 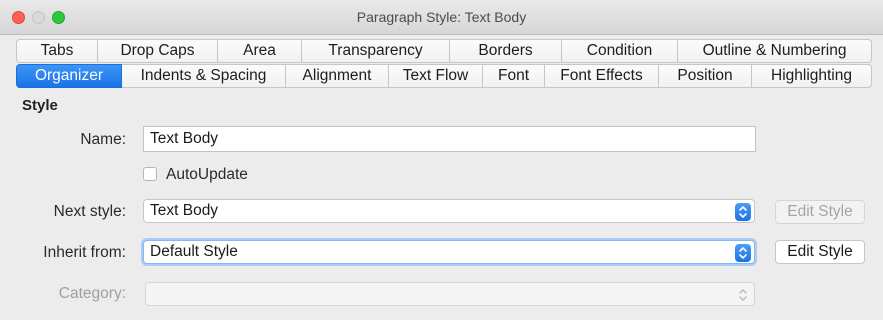 What do you see at coordinates (84, 252) in the screenshot?
I see `inherit-from-label: Inherit from:` at bounding box center [84, 252].